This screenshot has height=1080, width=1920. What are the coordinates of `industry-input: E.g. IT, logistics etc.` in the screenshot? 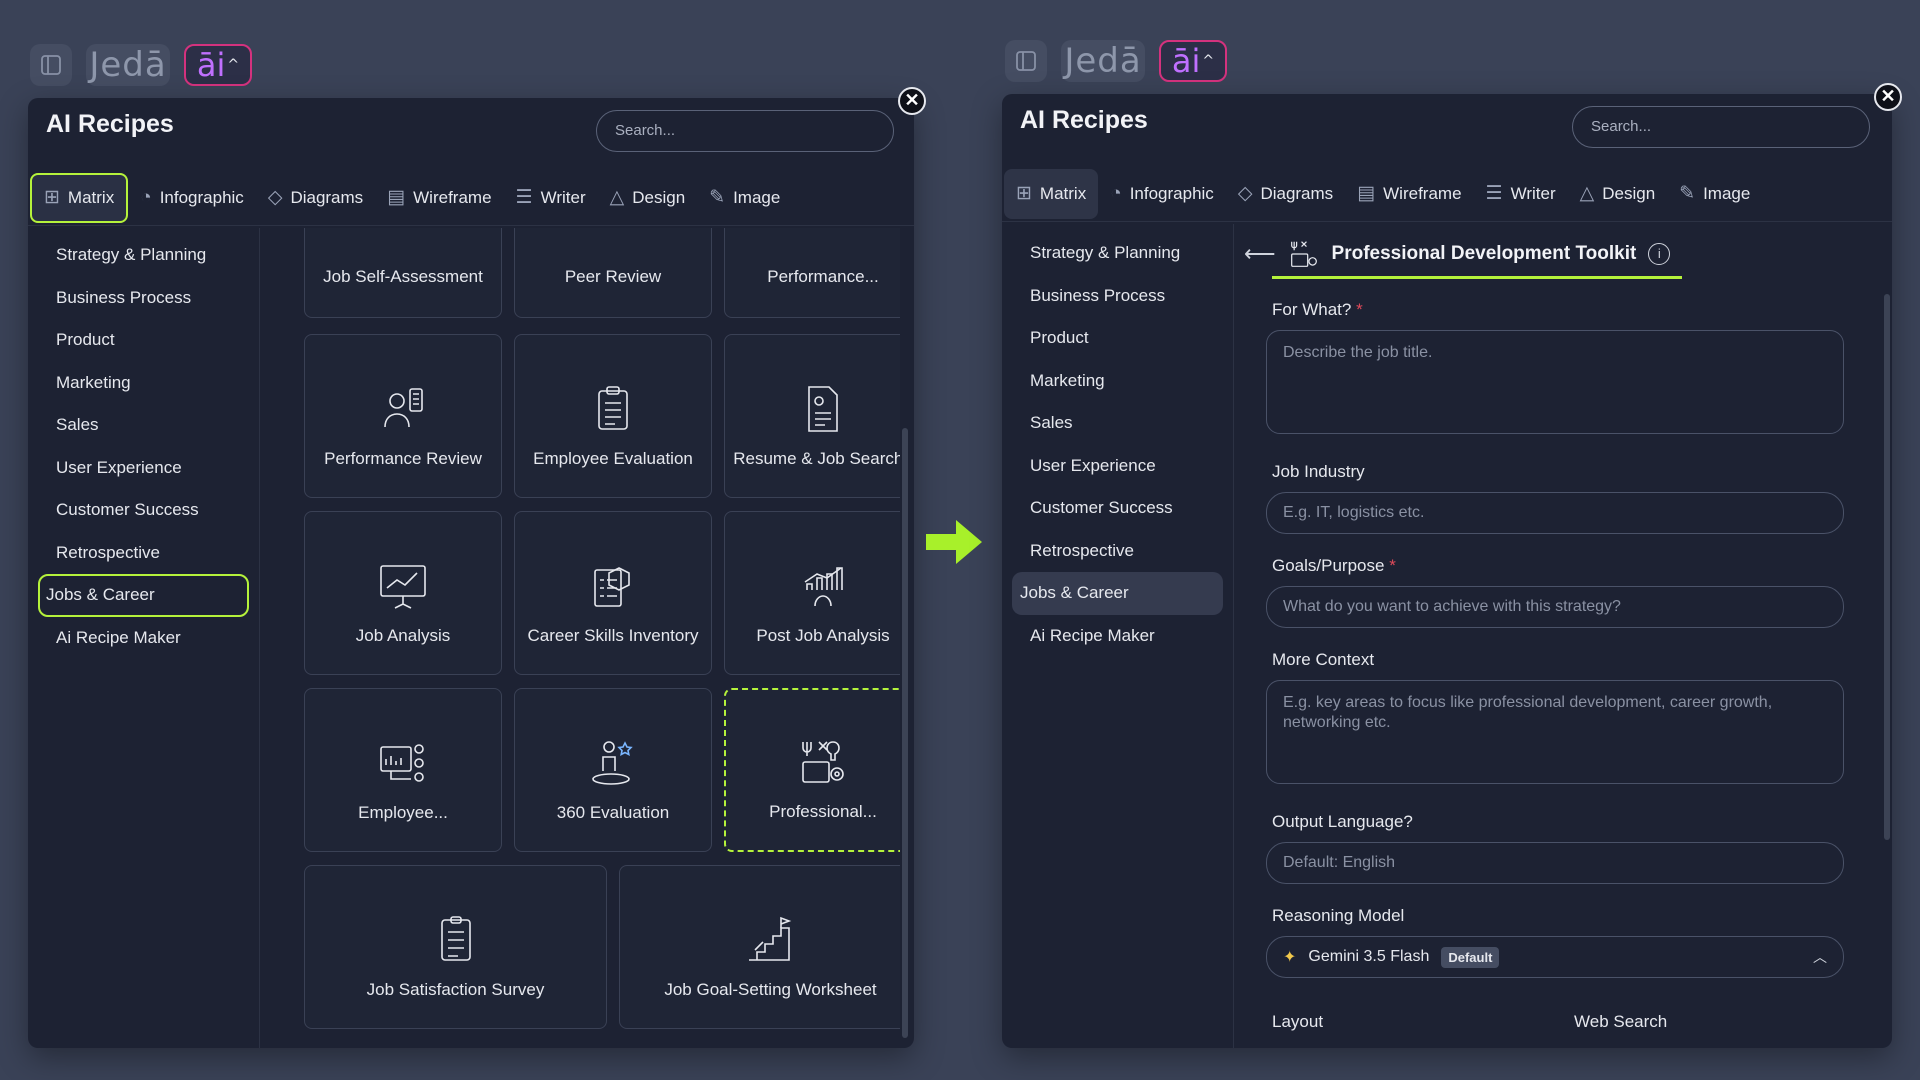 It's located at (1555, 513).